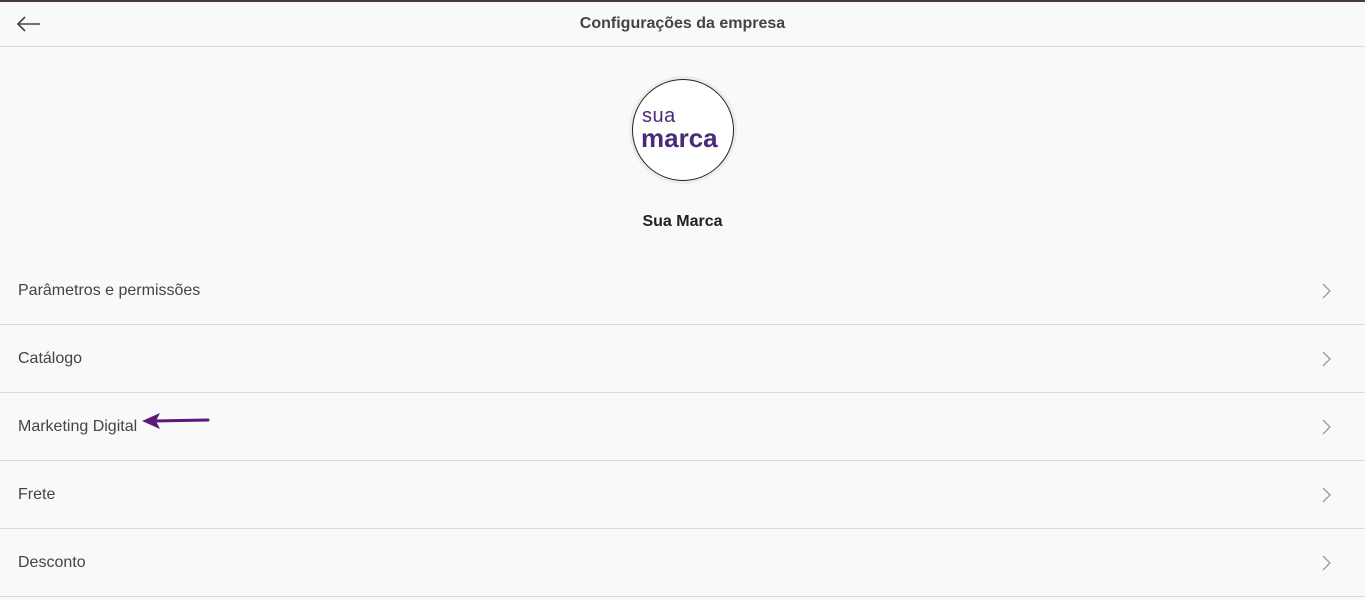 This screenshot has height=600, width=1365. I want to click on company-logo: sua marca, so click(683, 130).